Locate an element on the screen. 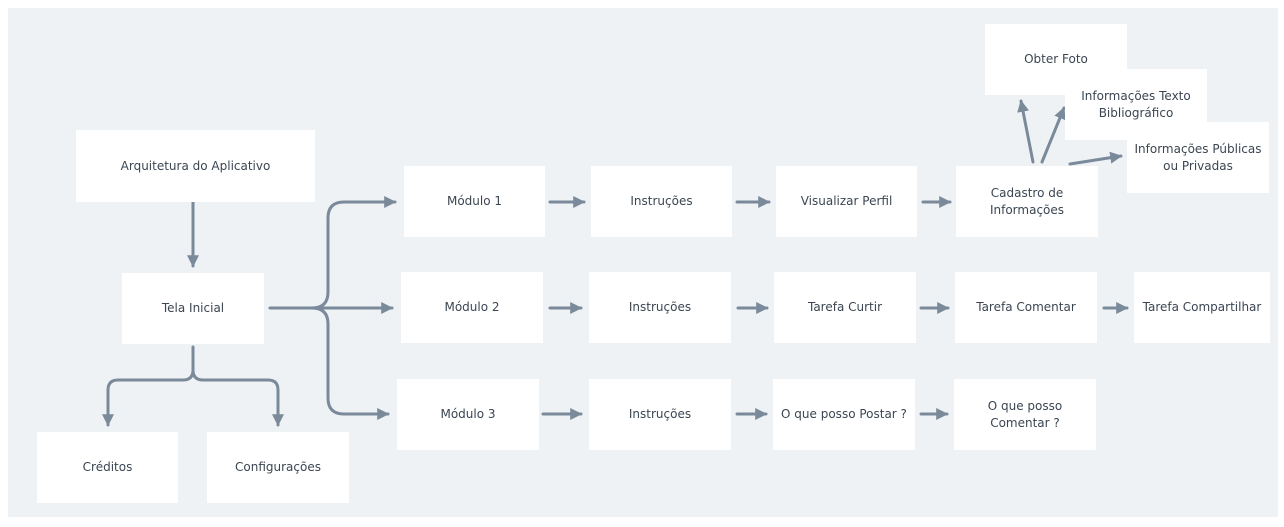 The image size is (1284, 527). node-info-publicas: Informações Públicas ou Privadas is located at coordinates (1198, 157).